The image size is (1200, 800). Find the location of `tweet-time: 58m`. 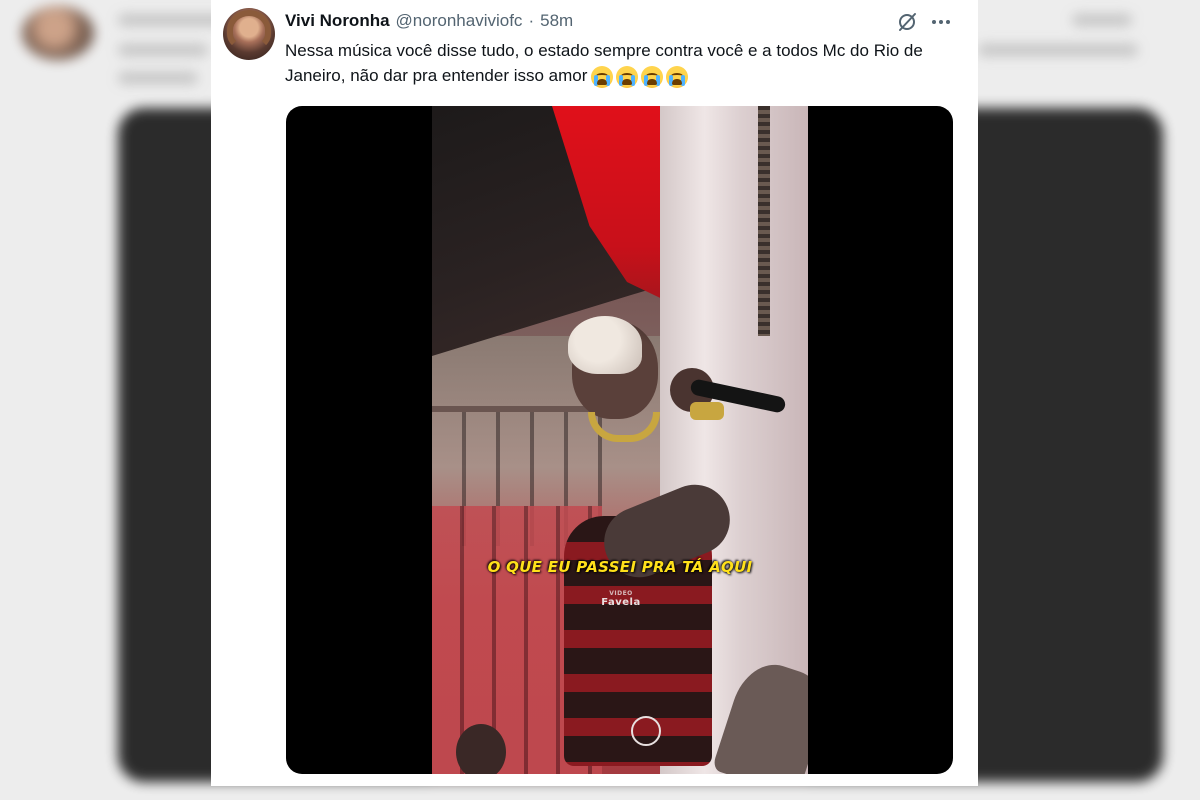

tweet-time: 58m is located at coordinates (556, 21).